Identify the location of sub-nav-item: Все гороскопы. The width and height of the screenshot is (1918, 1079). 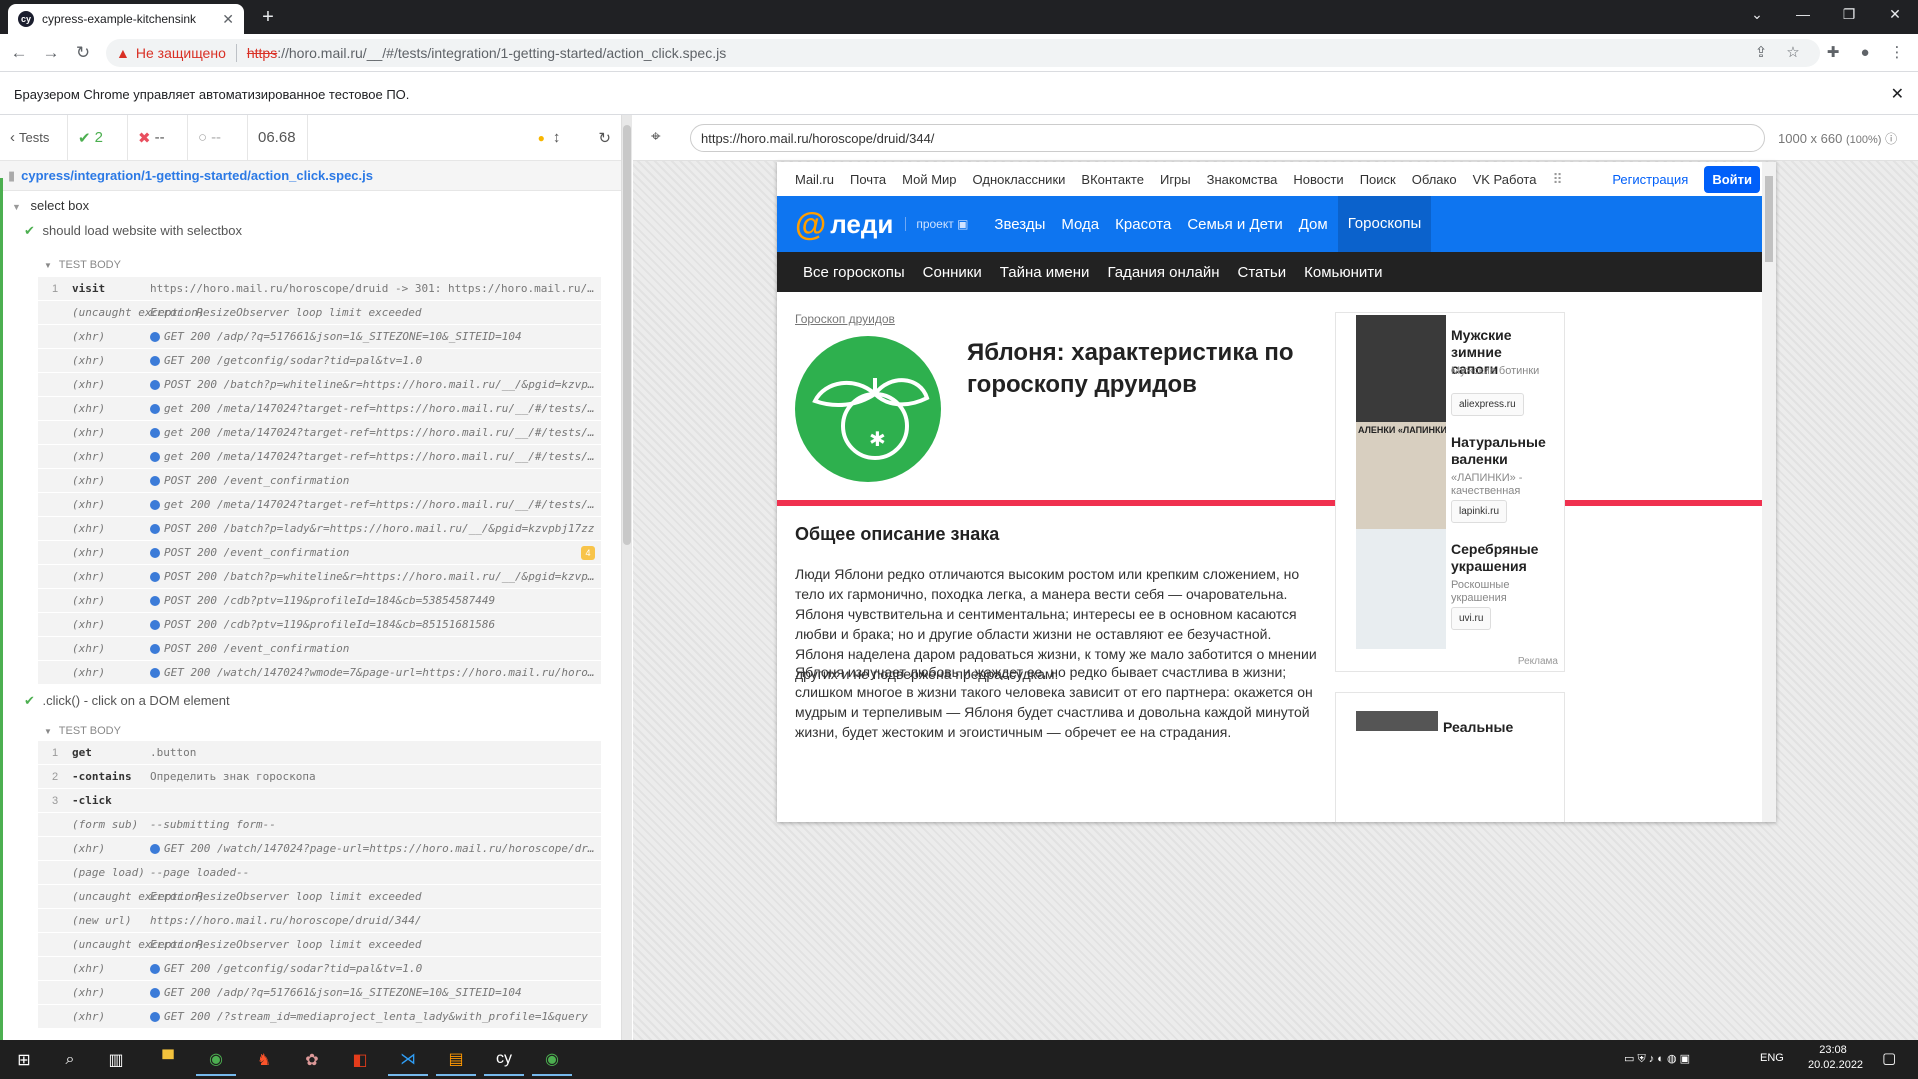
(854, 272).